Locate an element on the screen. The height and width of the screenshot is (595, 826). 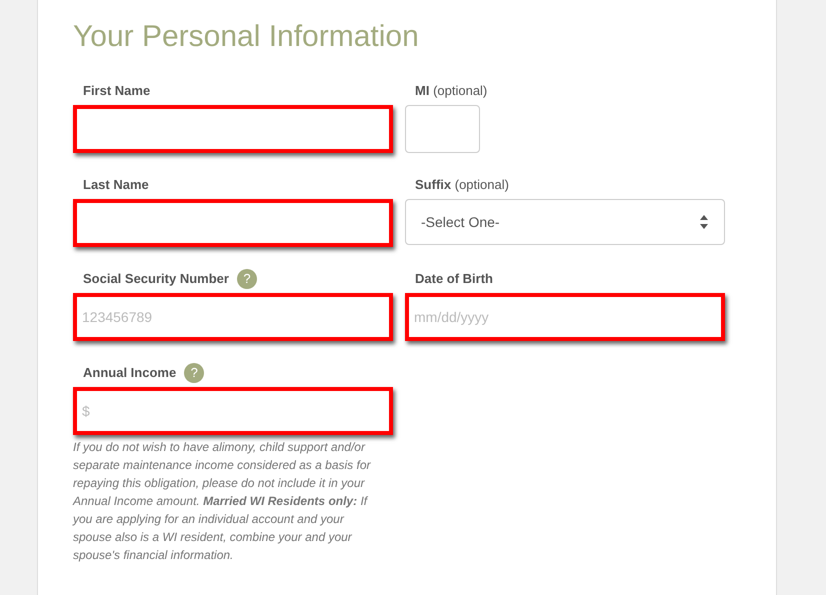
help-text: If you do not wish to have alimony, child support and/or separate maintenance income considered as a basis for repaying this obligation, please do not include it in your Annual Income amount. Married WI Residents only: If you are applying for an individual account and your spouse also is a WI resident, combine your and your spouse's financial information. is located at coordinates (222, 501).